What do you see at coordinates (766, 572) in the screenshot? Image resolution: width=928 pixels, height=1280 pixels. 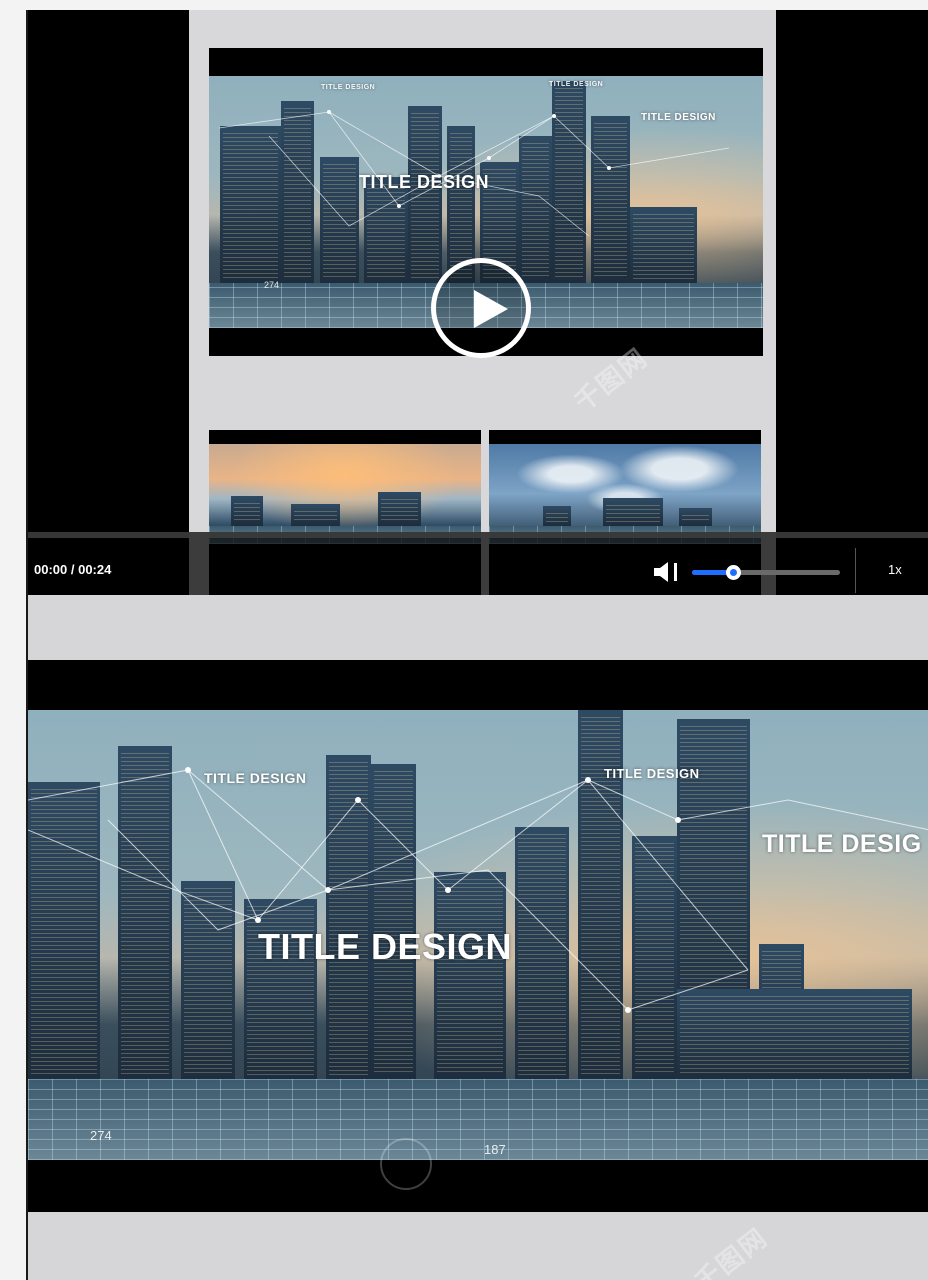 I see `volume-slider` at bounding box center [766, 572].